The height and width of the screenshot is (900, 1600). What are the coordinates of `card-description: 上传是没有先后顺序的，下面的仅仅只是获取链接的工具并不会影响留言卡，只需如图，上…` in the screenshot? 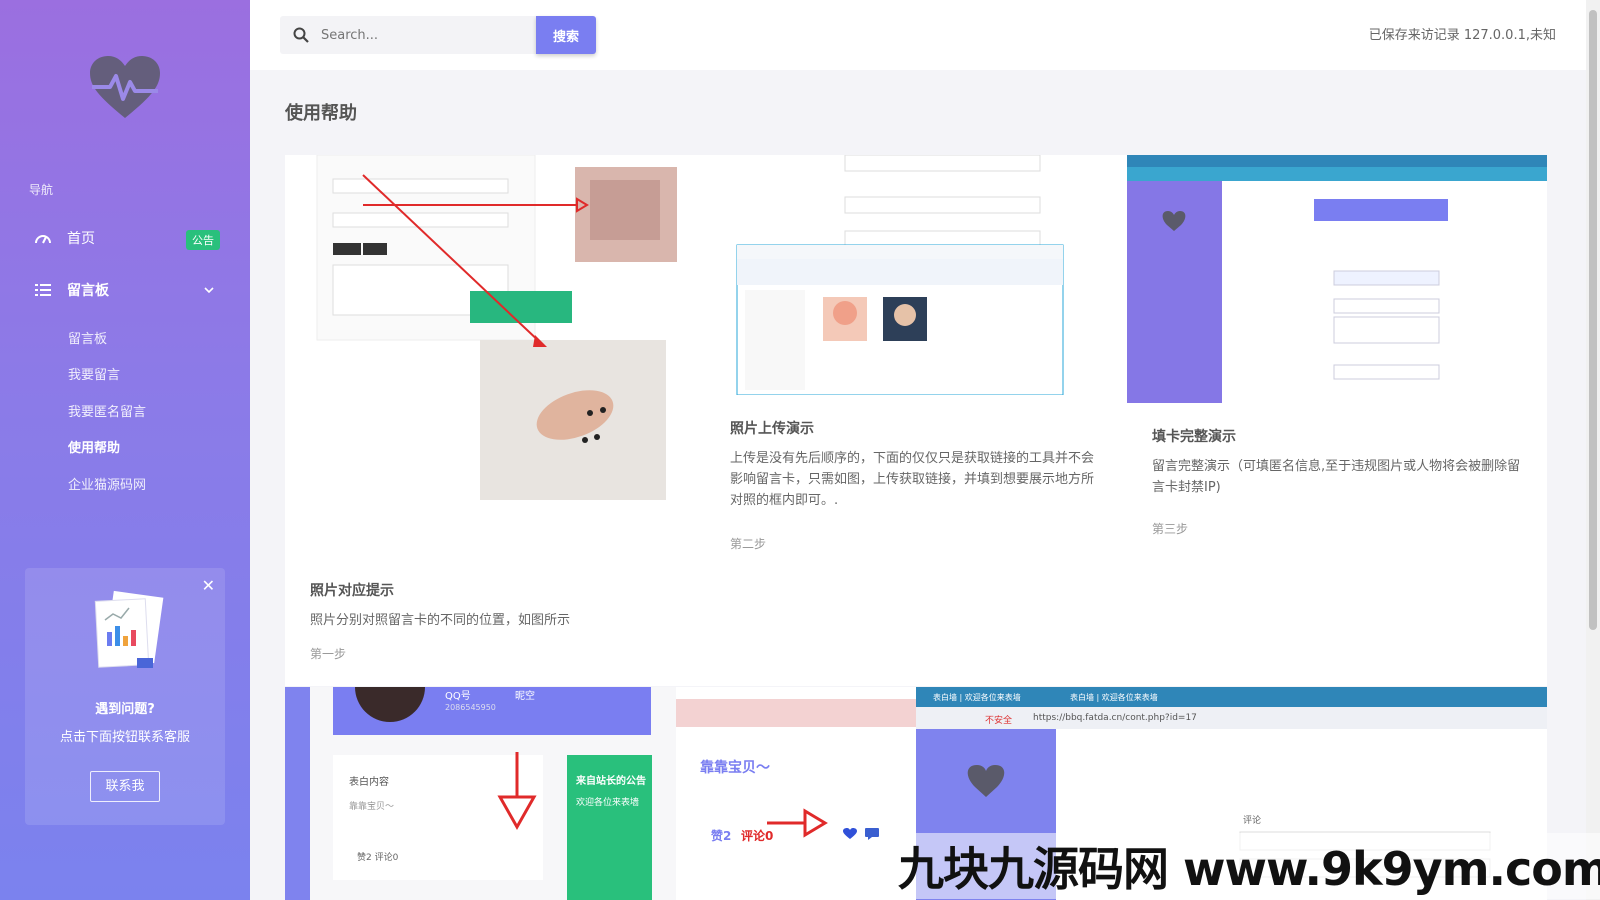 It's located at (912, 479).